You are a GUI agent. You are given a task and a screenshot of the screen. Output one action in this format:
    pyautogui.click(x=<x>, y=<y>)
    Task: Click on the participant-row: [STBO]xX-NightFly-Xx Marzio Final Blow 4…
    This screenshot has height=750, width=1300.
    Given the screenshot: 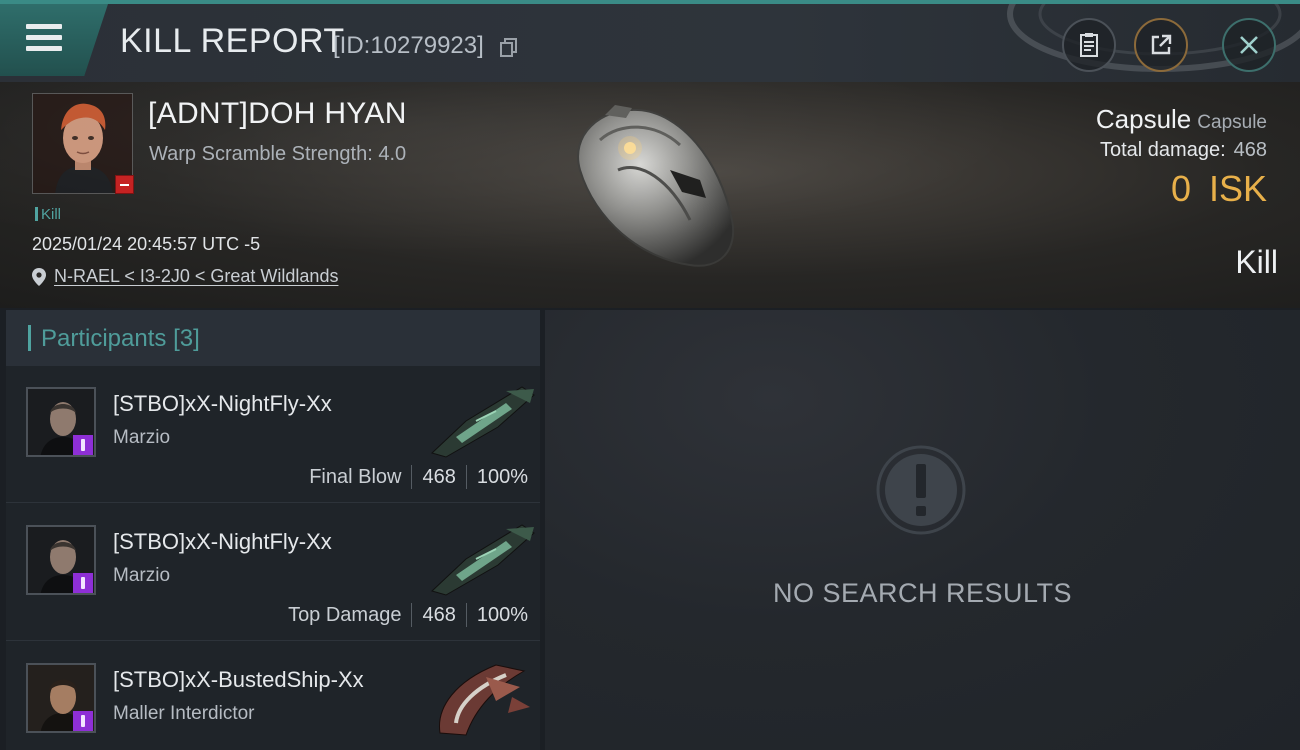 What is the action you would take?
    pyautogui.click(x=273, y=435)
    